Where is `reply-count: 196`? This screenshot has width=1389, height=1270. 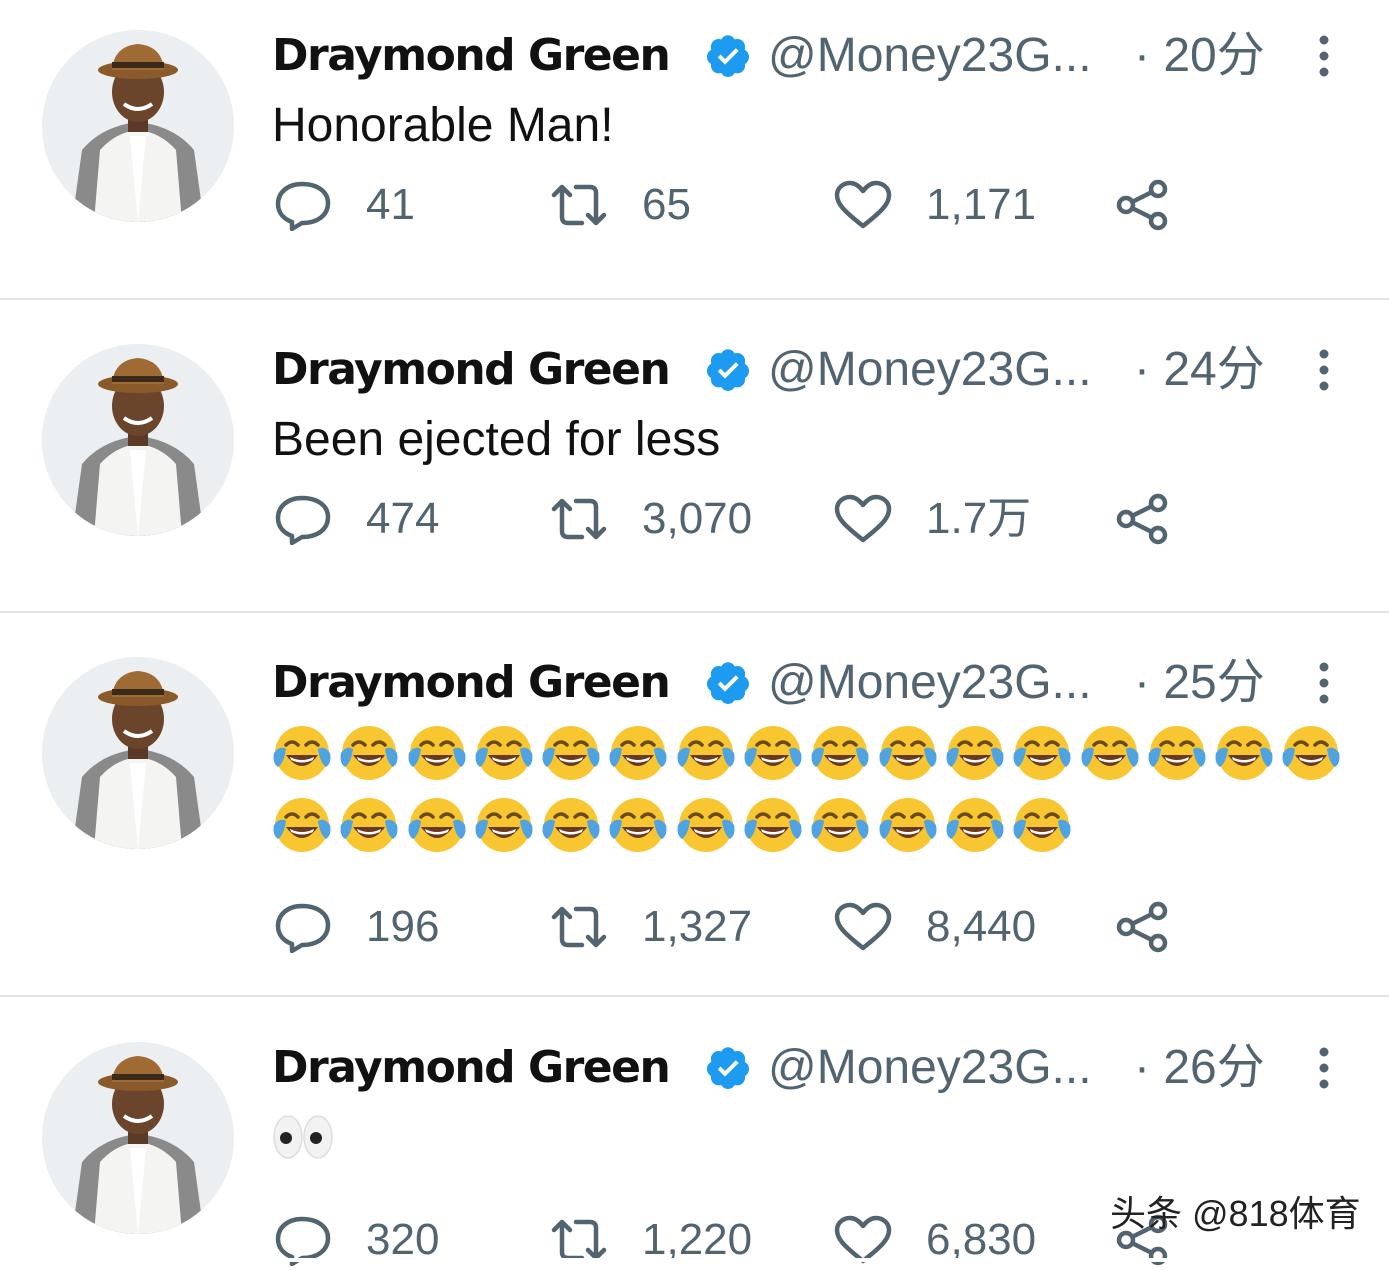 reply-count: 196 is located at coordinates (403, 926).